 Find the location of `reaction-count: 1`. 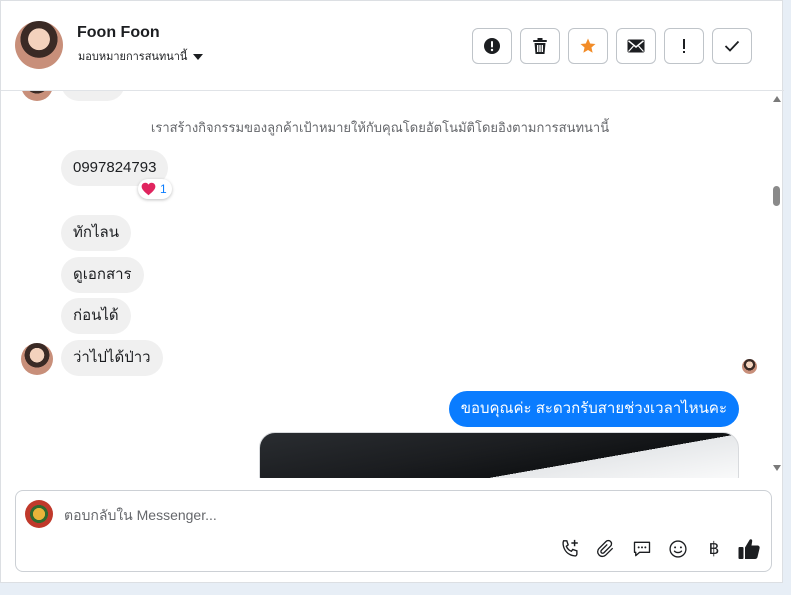

reaction-count: 1 is located at coordinates (163, 189).